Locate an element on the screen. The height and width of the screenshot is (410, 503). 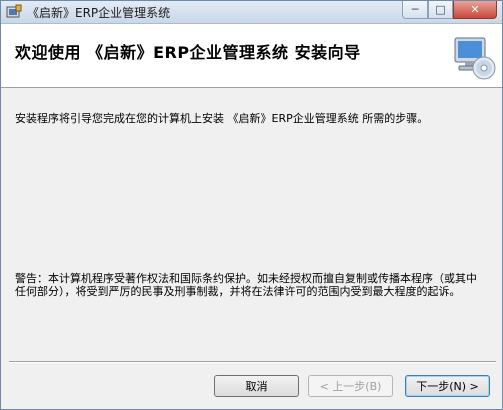
next-button: 下一步(N) > is located at coordinates (447, 386).